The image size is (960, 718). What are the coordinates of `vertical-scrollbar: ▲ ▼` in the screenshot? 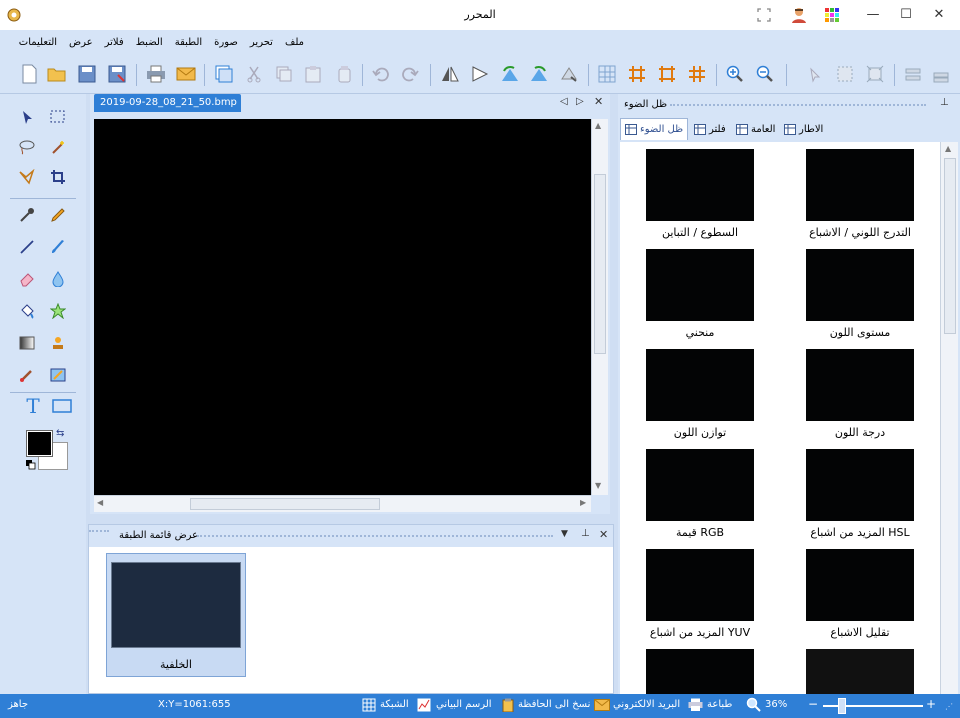 It's located at (599, 307).